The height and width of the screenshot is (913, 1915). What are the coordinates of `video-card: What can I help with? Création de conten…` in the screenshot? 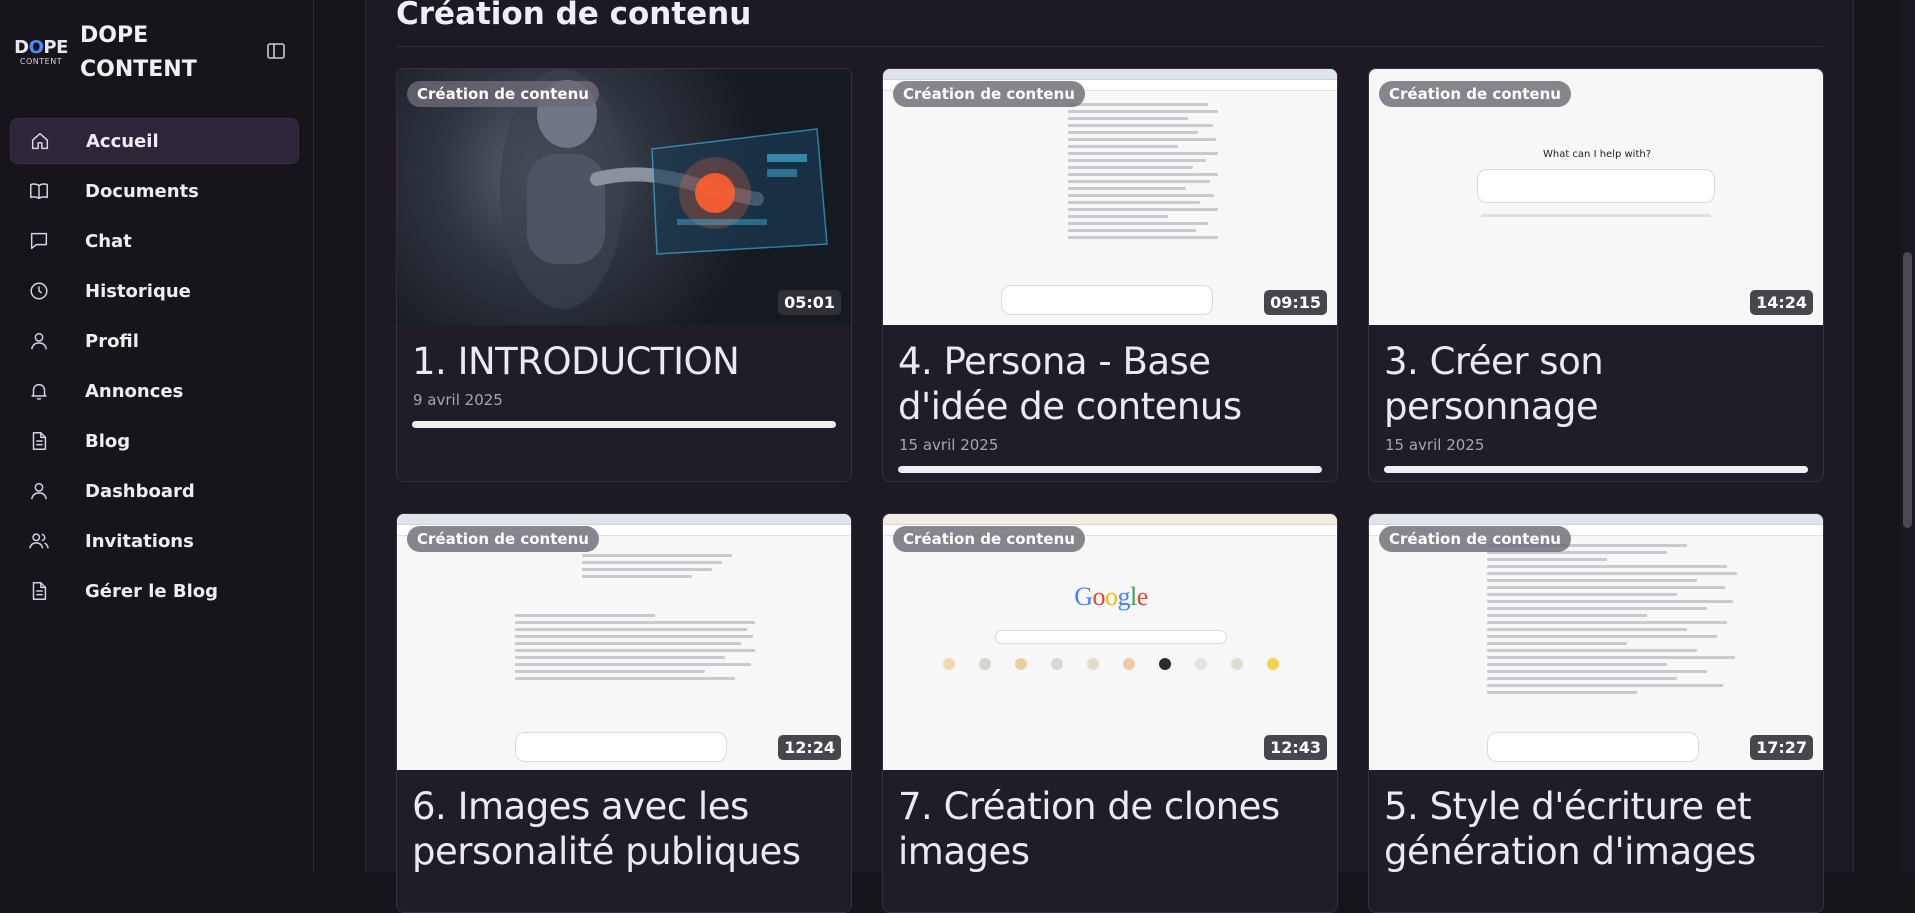 It's located at (1596, 275).